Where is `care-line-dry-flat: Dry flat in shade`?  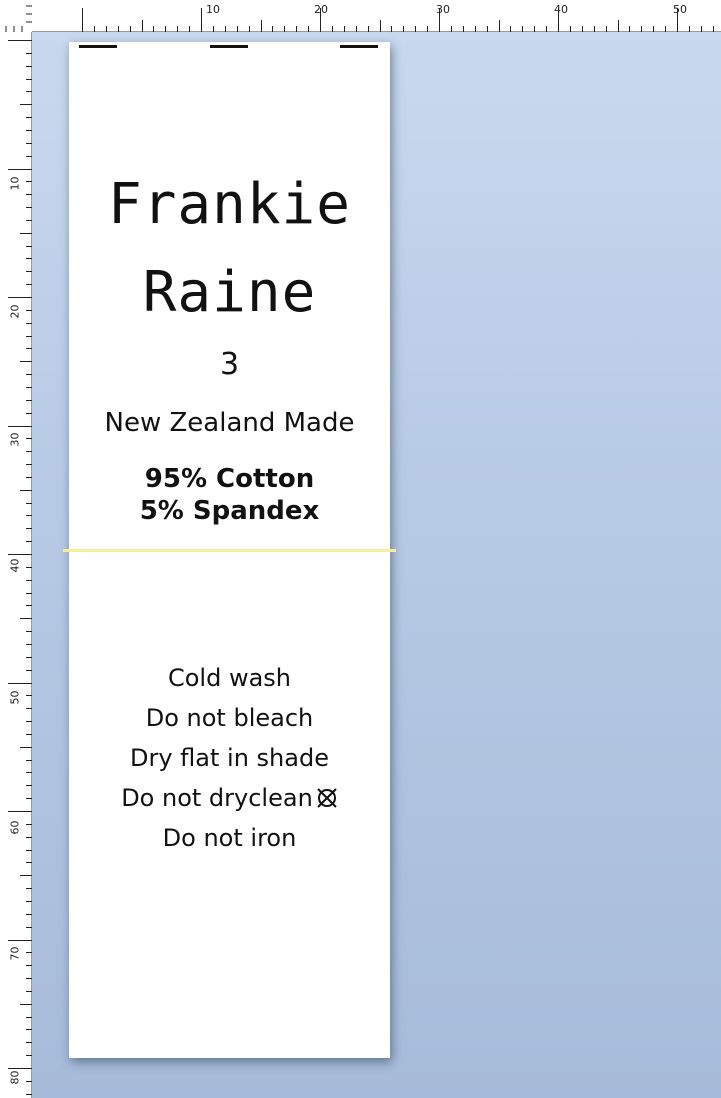
care-line-dry-flat: Dry flat in shade is located at coordinates (229, 758).